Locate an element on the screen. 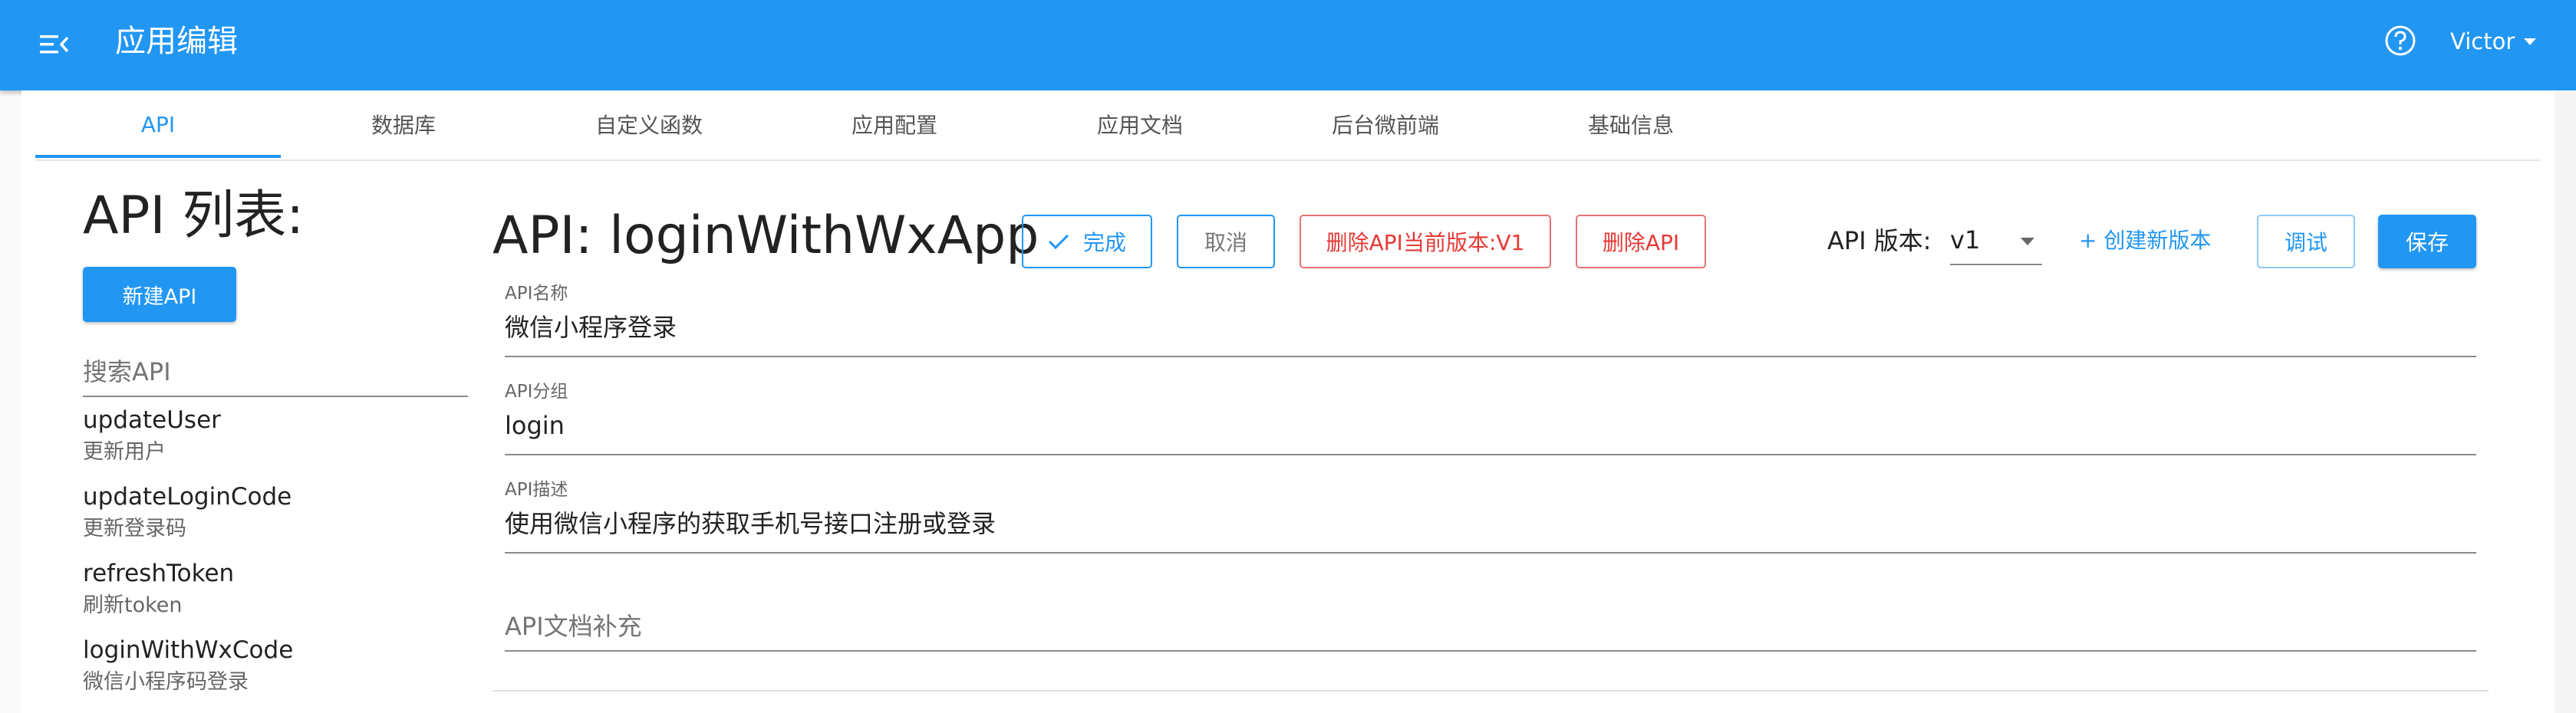  api-item-name: updateUser is located at coordinates (152, 420).